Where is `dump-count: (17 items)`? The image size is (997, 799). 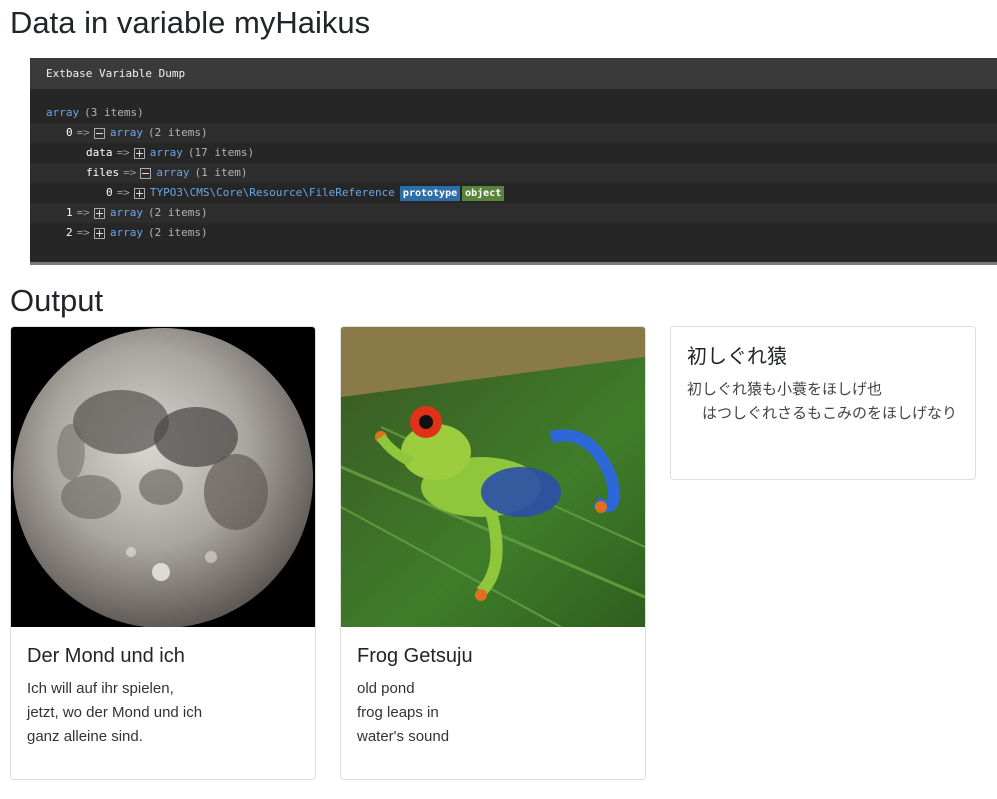
dump-count: (17 items) is located at coordinates (221, 152).